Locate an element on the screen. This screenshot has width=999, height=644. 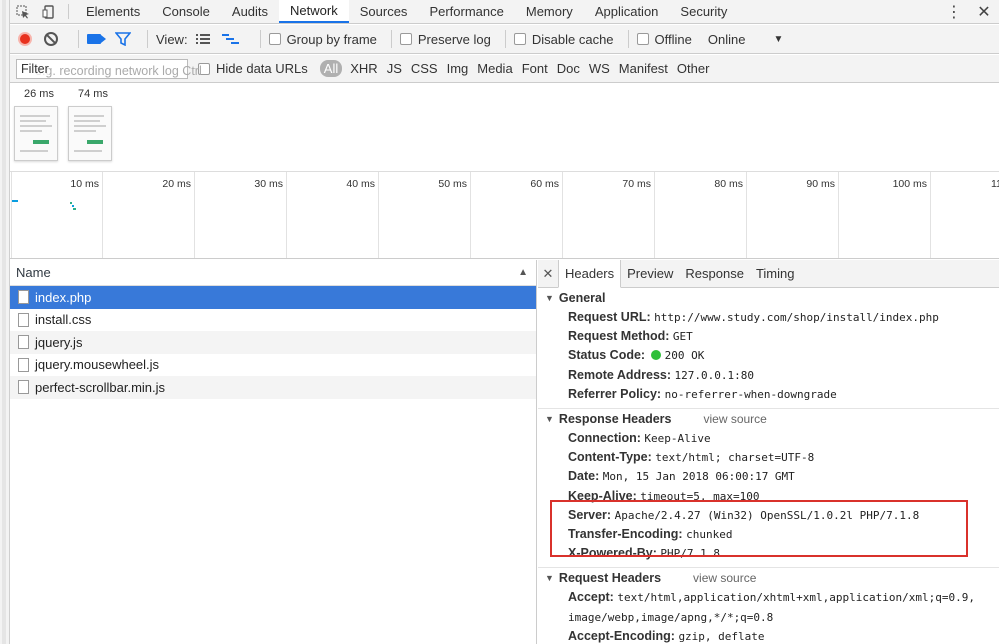
filter-type-manifest: Manifest is located at coordinates (643, 68).